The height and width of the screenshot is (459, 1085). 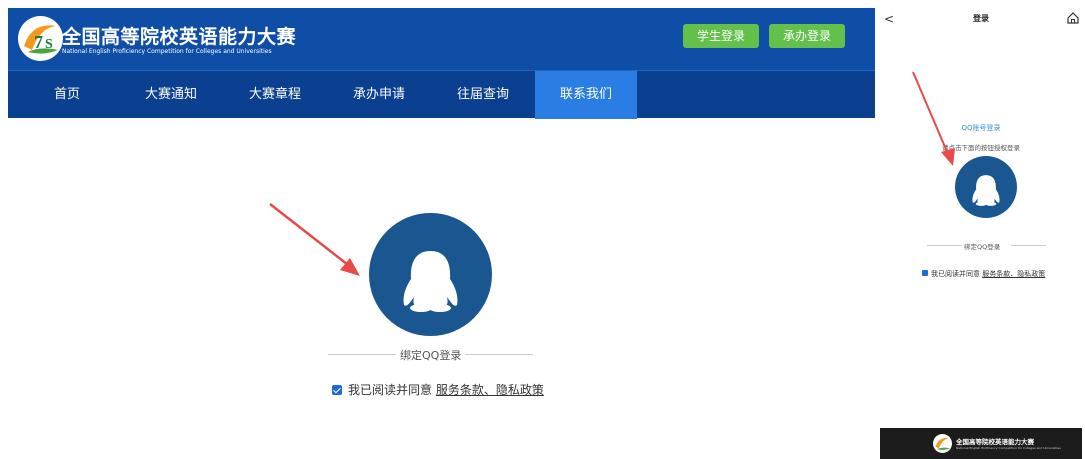 I want to click on mobile-qq-login-button, so click(x=986, y=187).